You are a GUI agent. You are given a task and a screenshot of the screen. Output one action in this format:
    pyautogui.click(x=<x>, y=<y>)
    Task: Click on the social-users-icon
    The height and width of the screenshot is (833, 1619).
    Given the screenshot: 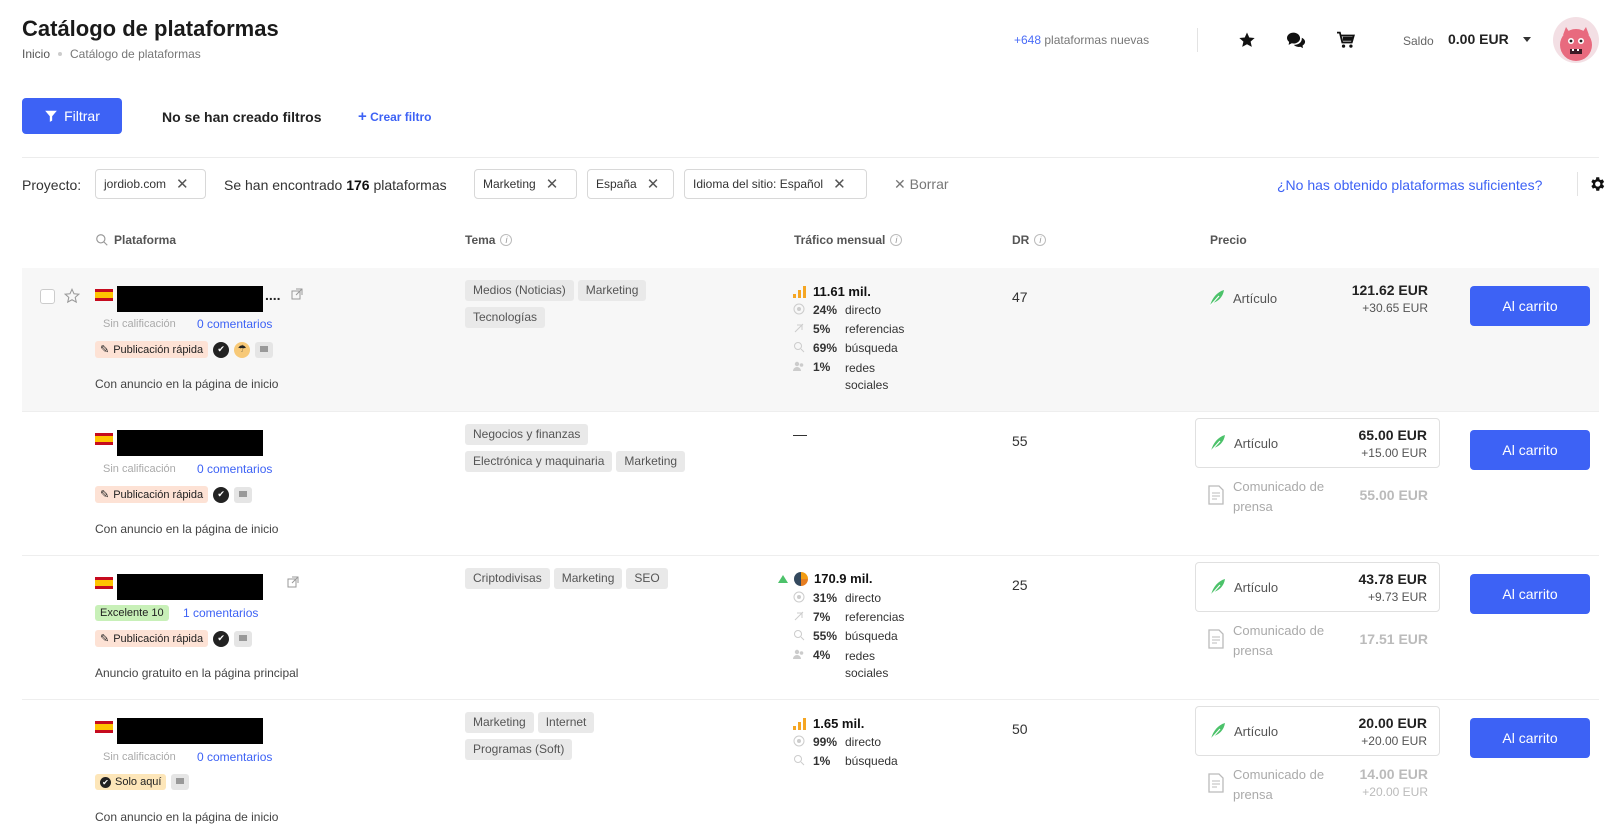 What is the action you would take?
    pyautogui.click(x=800, y=367)
    